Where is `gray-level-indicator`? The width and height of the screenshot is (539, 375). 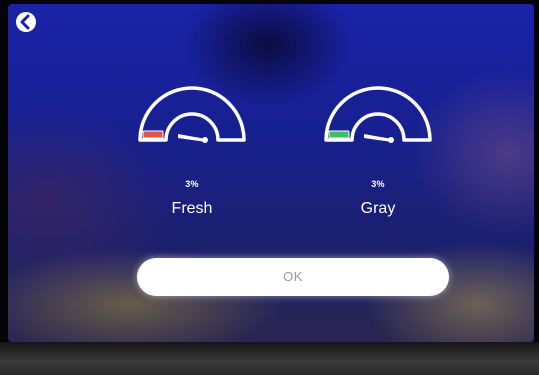
gray-level-indicator is located at coordinates (339, 134).